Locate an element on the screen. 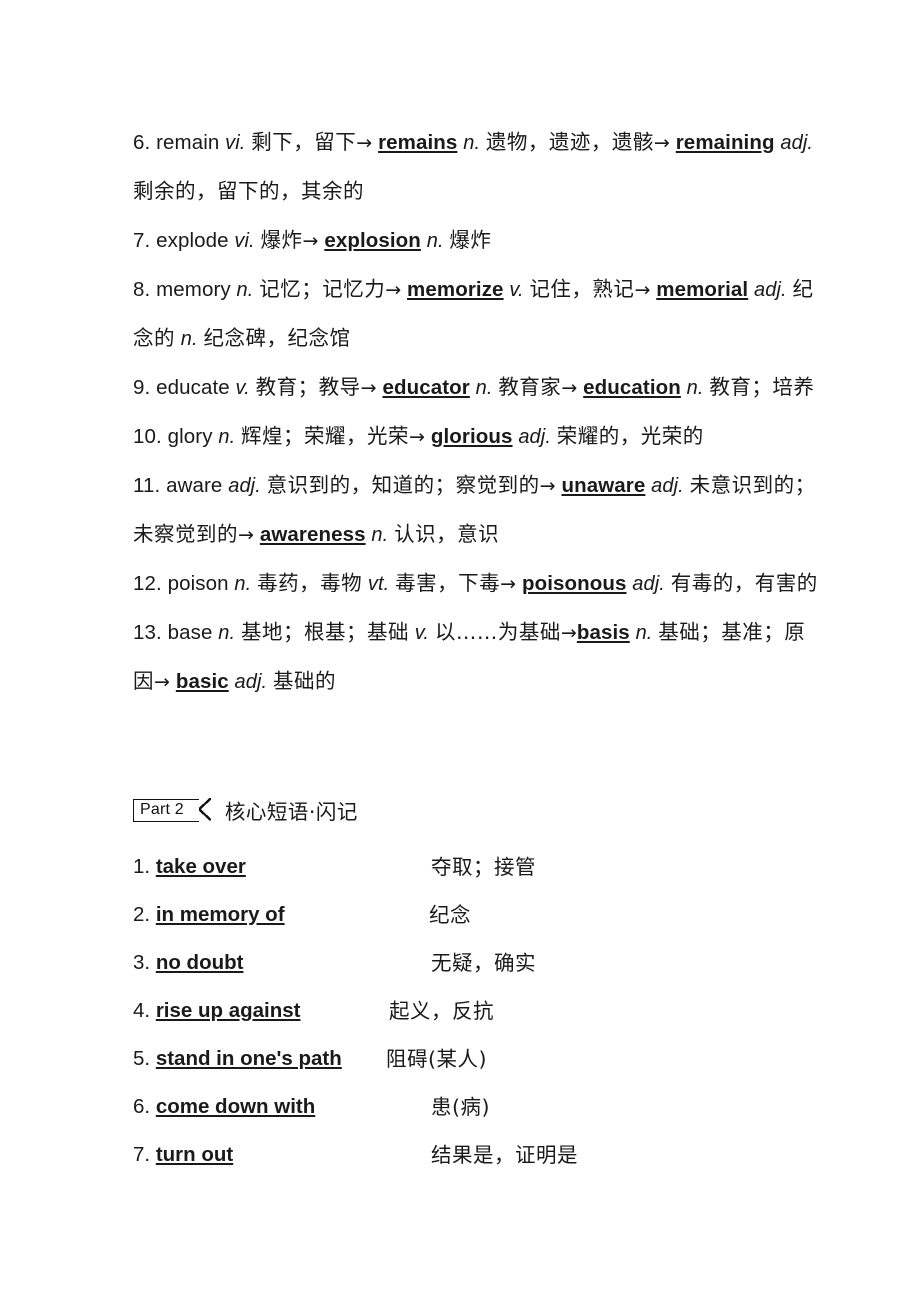  phrase-english-wrapper: 5. stand in one's path is located at coordinates (237, 1058).